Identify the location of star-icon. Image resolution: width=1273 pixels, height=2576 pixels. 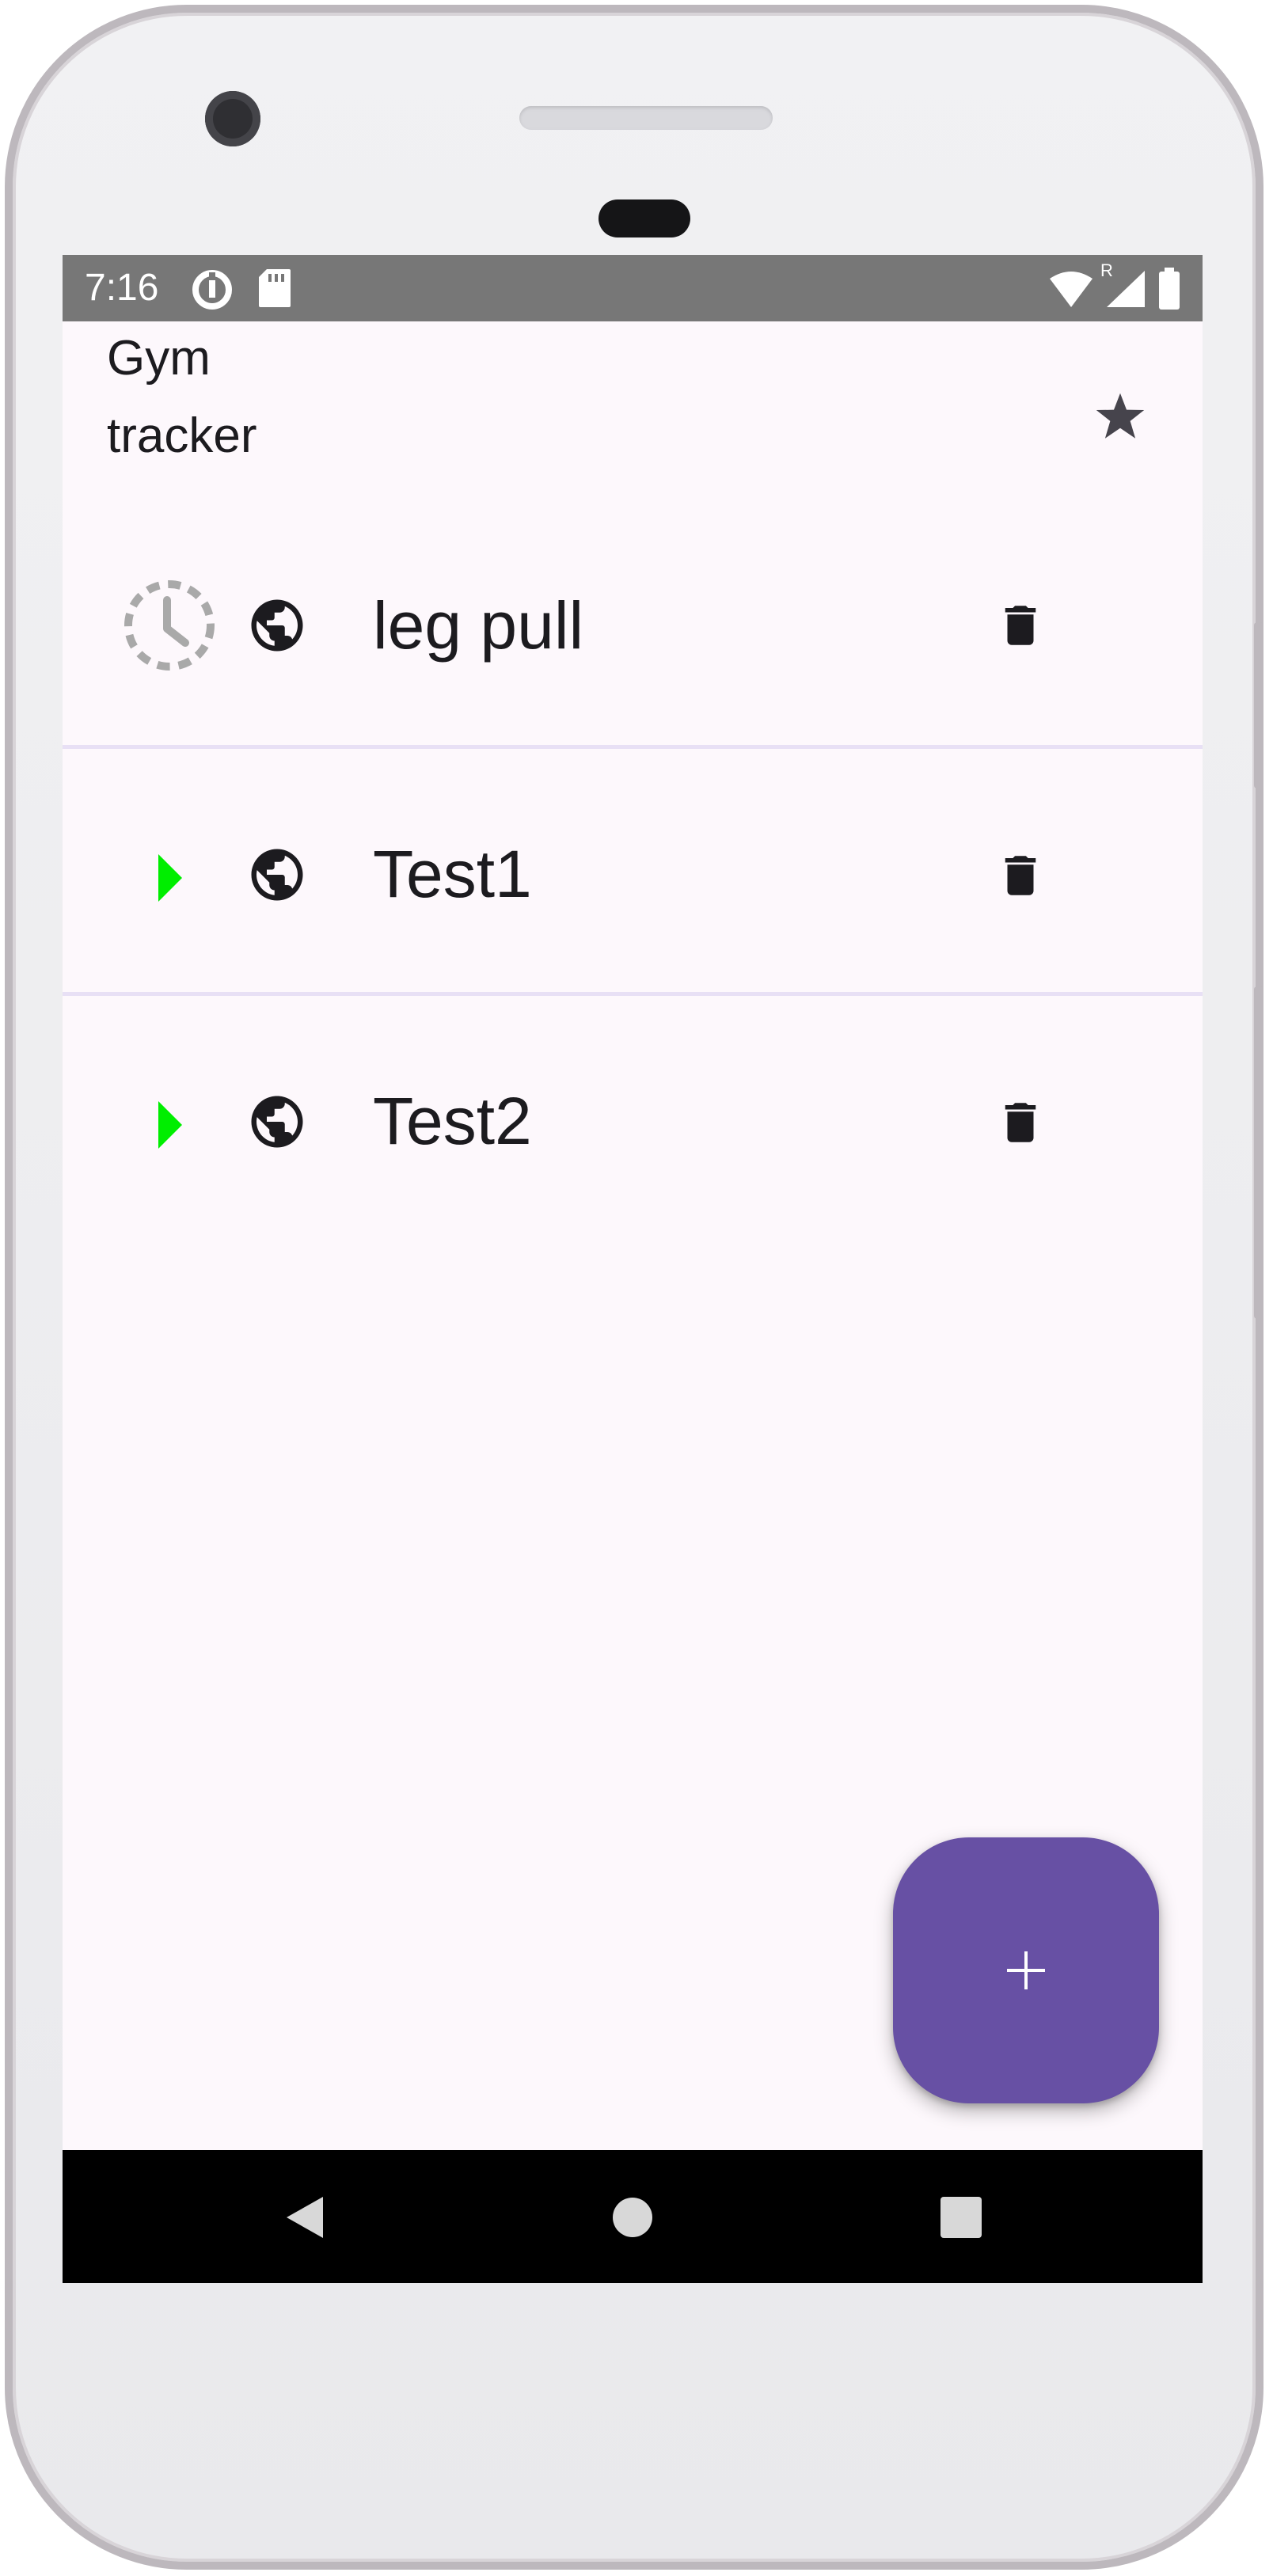
(1120, 416).